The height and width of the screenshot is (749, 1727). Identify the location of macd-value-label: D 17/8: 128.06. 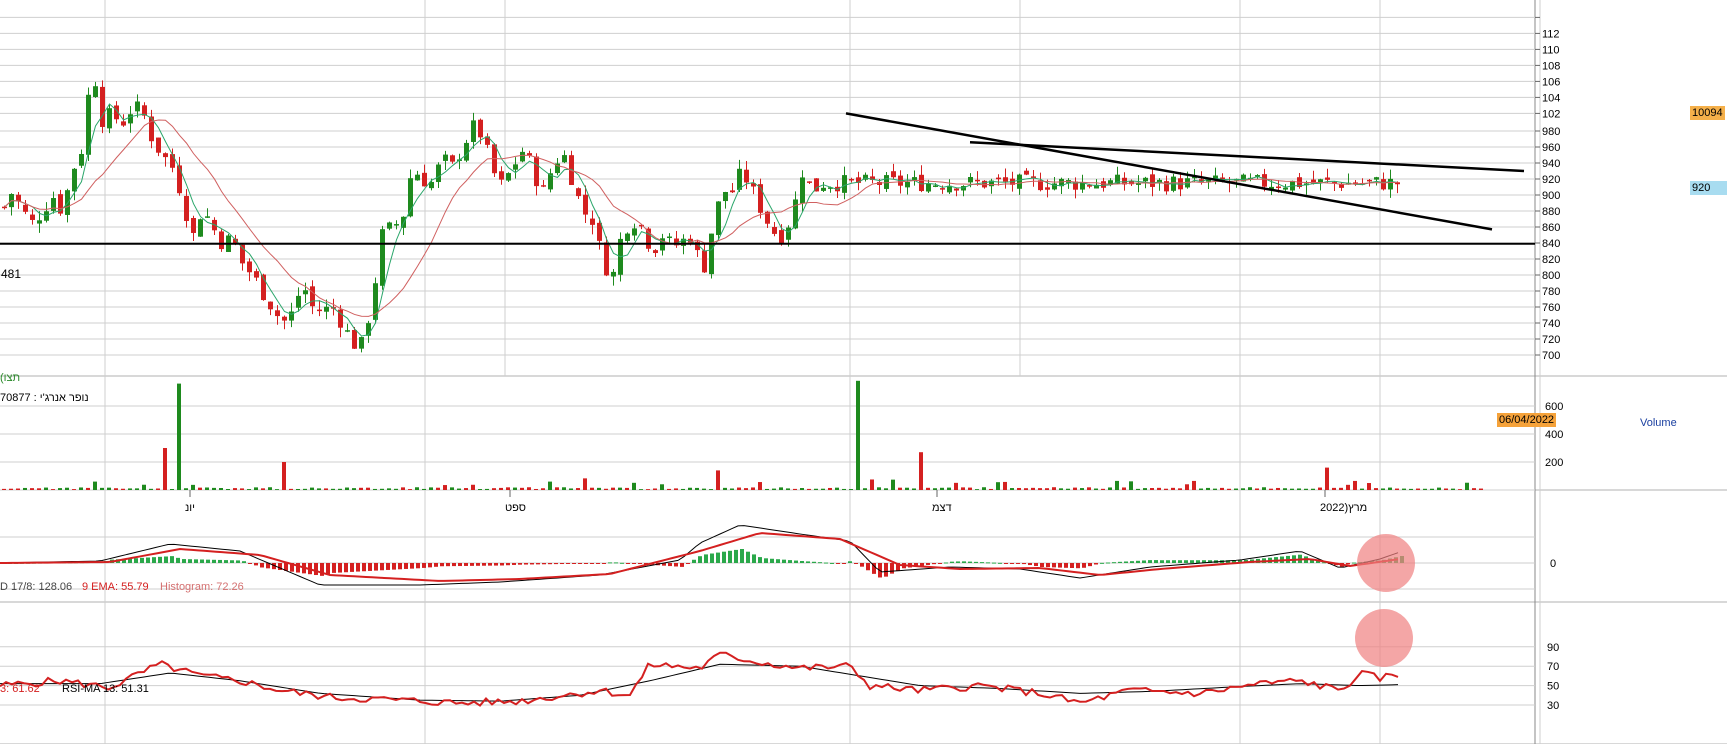
(36, 587).